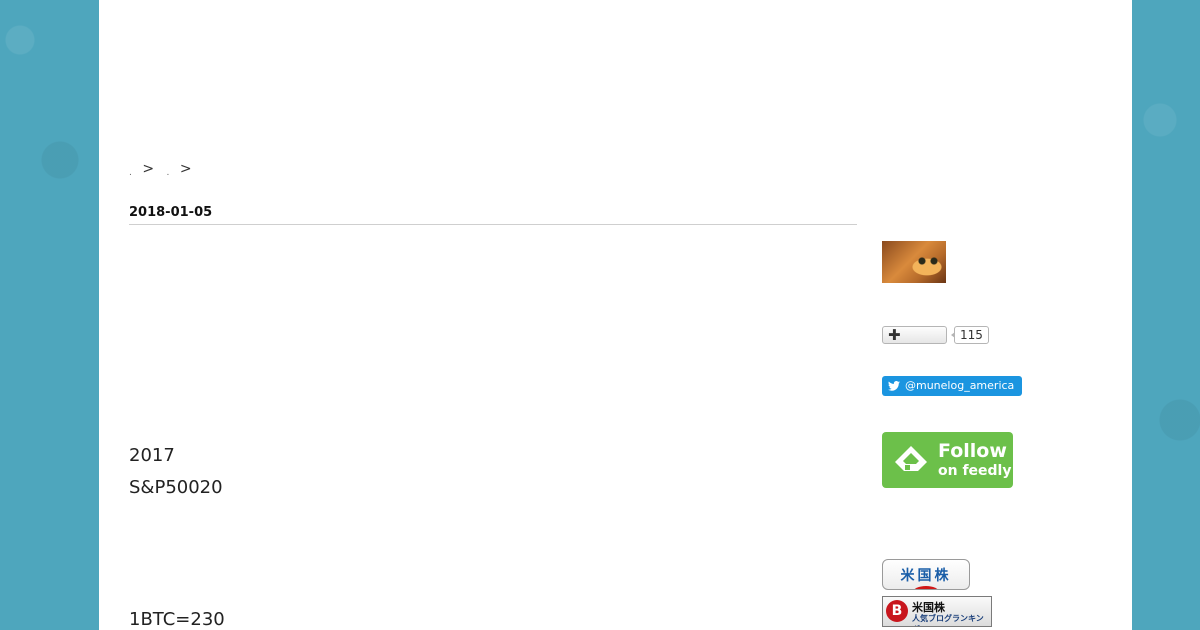 The image size is (1200, 630). I want to click on blog-ranking-banner: B 米国株 人気ブログランキング, so click(937, 611).